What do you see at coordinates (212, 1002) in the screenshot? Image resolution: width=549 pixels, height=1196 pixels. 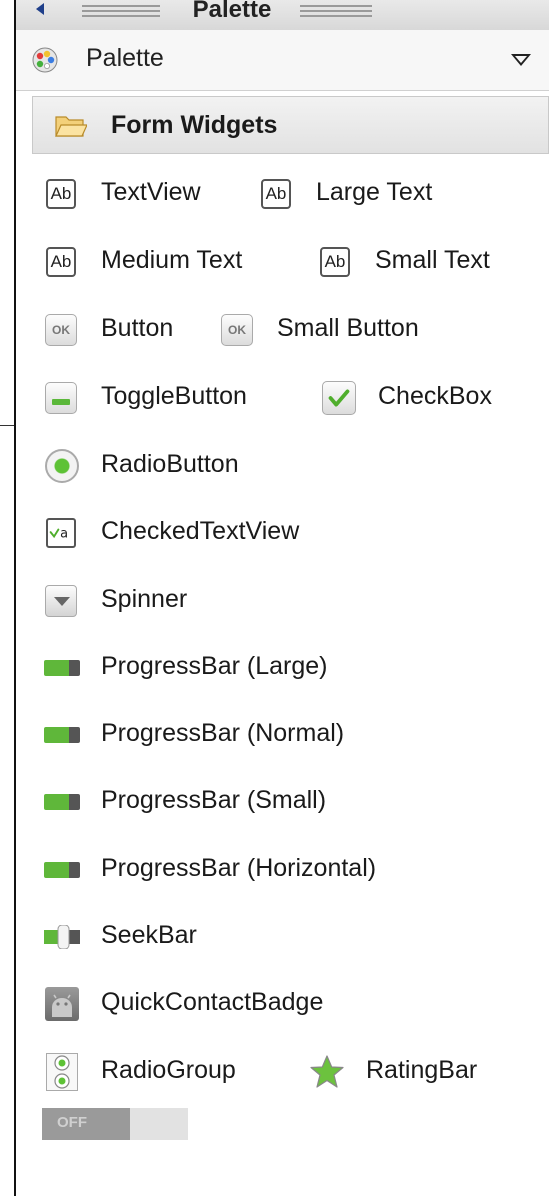 I see `widget-label: QuickContactBadge` at bounding box center [212, 1002].